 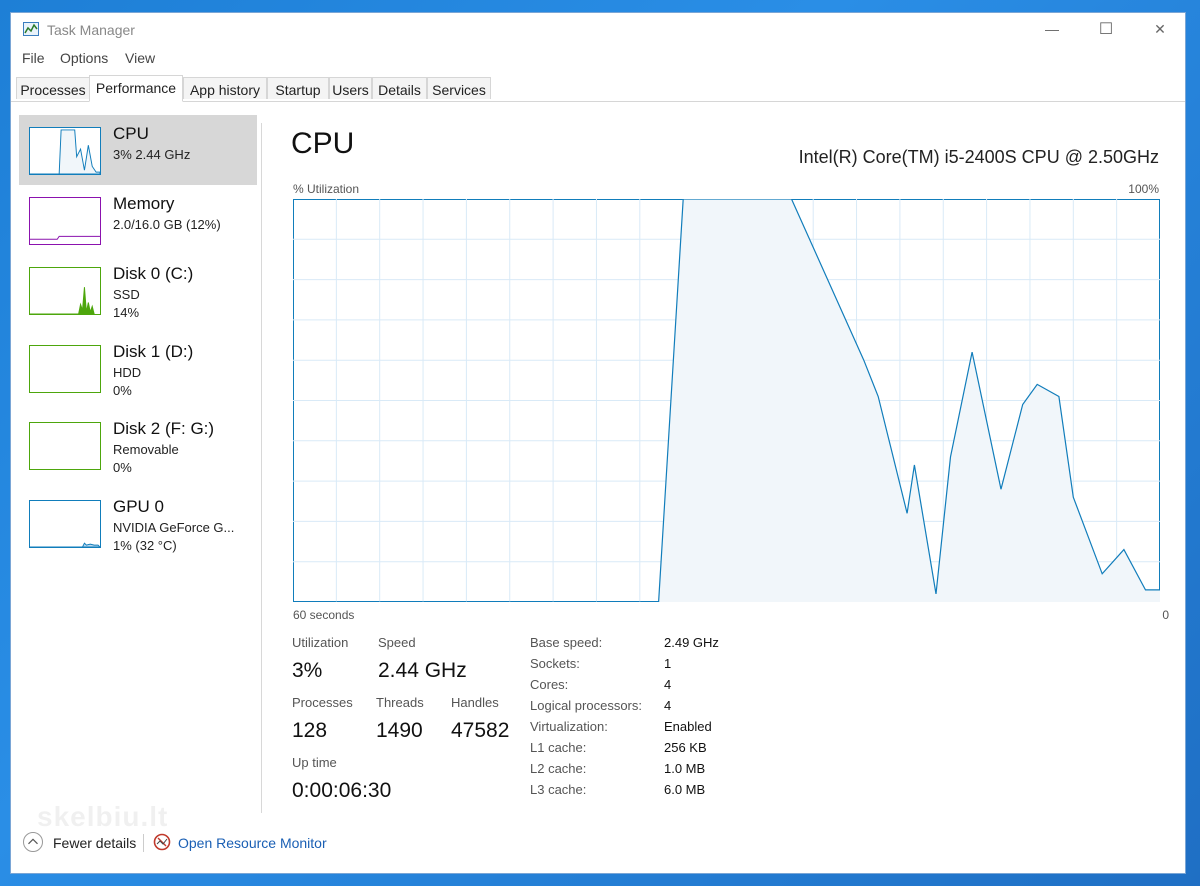 I want to click on spec-label: Virtualization:, so click(x=569, y=726).